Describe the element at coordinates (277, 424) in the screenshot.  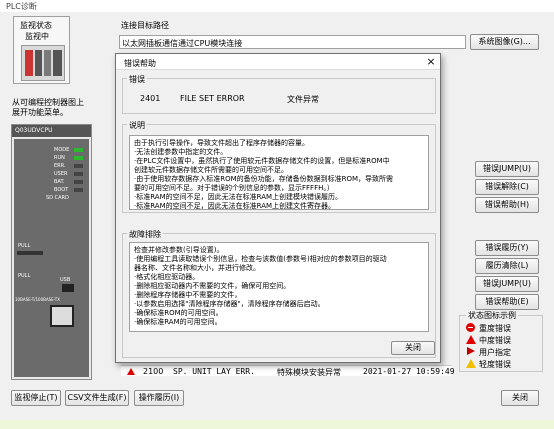
I see `bottom-strip` at that location.